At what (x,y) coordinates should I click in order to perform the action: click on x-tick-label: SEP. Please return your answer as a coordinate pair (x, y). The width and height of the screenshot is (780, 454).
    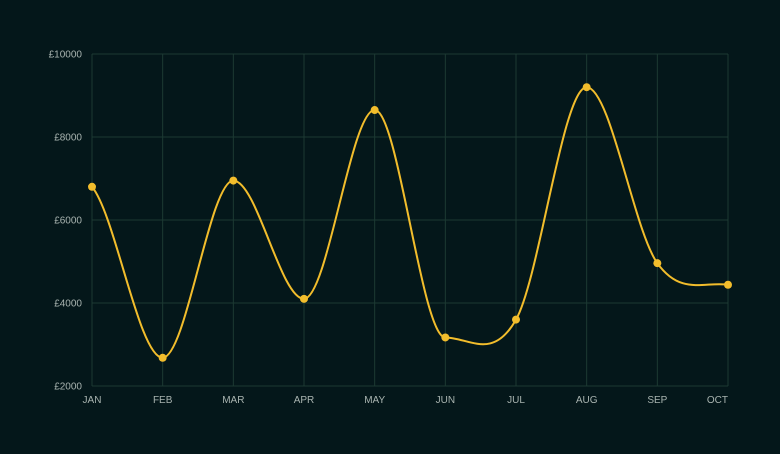
    Looking at the image, I should click on (657, 400).